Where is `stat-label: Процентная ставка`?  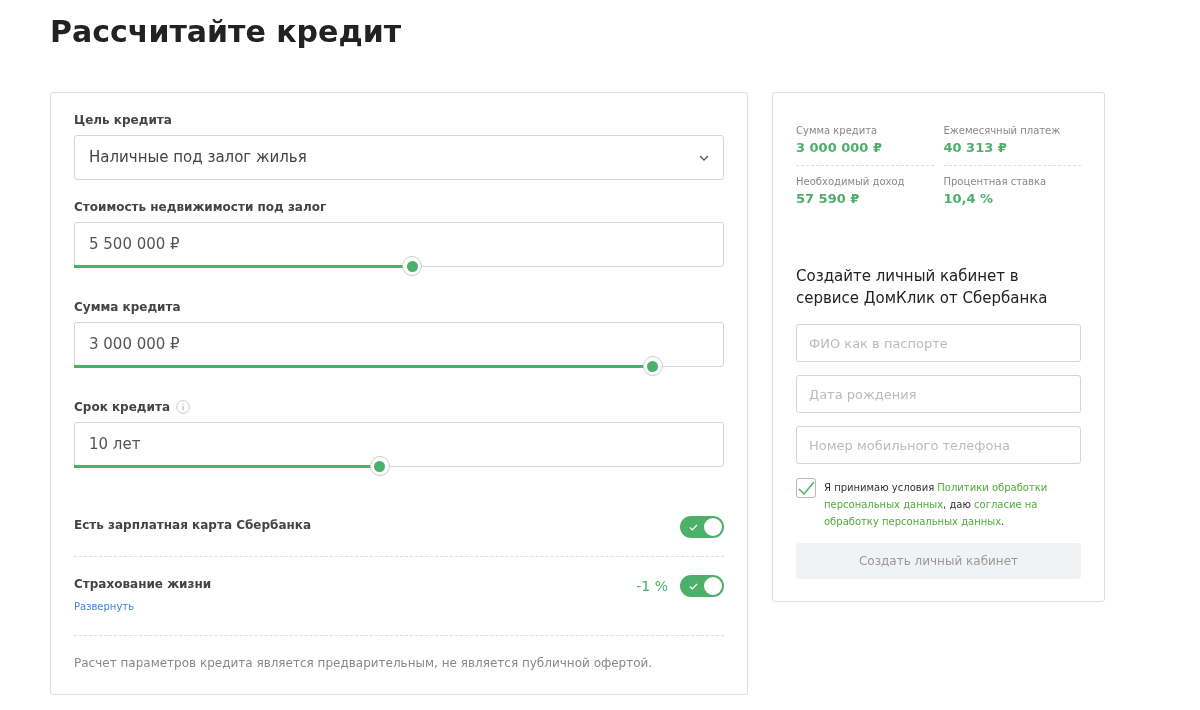 stat-label: Процентная ставка is located at coordinates (995, 181).